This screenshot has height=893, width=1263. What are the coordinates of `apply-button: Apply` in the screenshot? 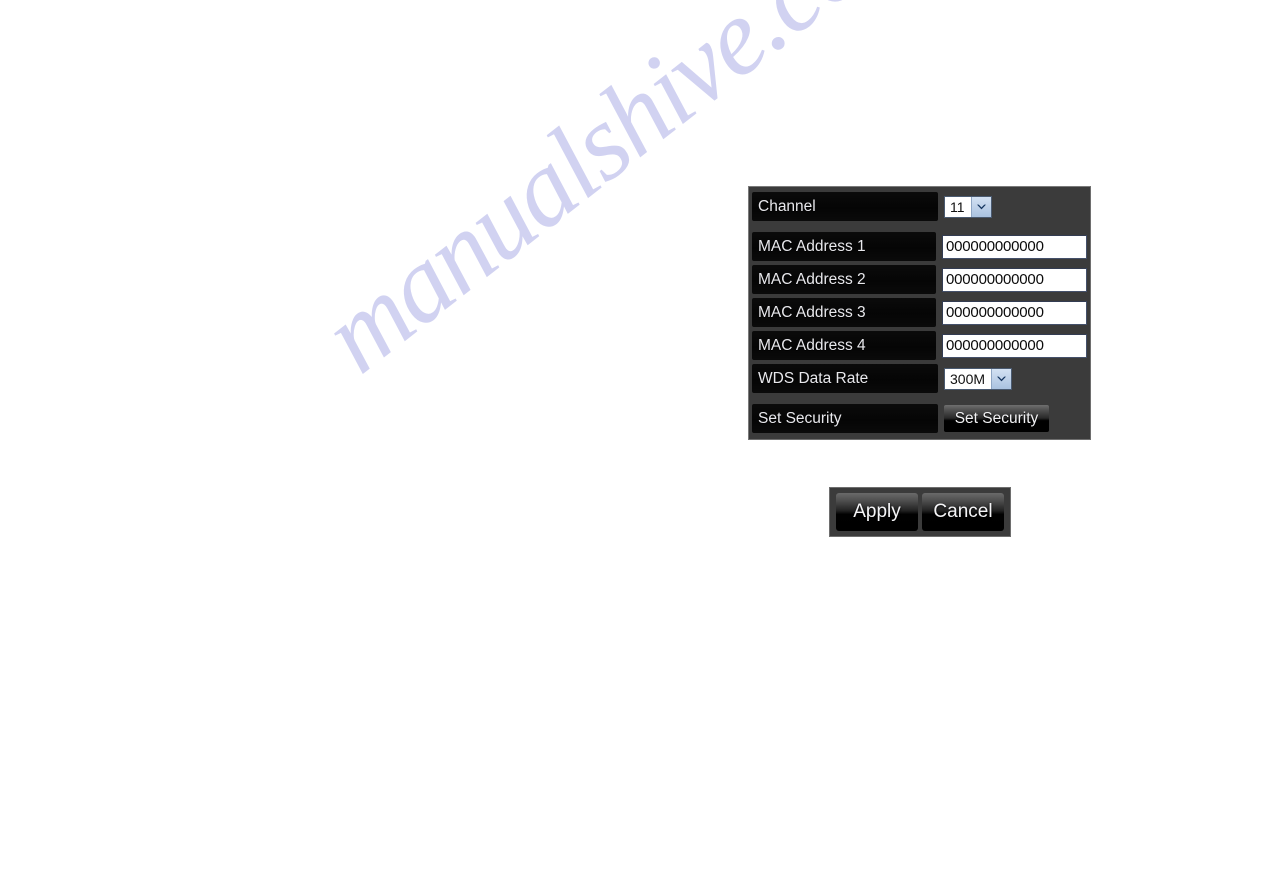 It's located at (877, 512).